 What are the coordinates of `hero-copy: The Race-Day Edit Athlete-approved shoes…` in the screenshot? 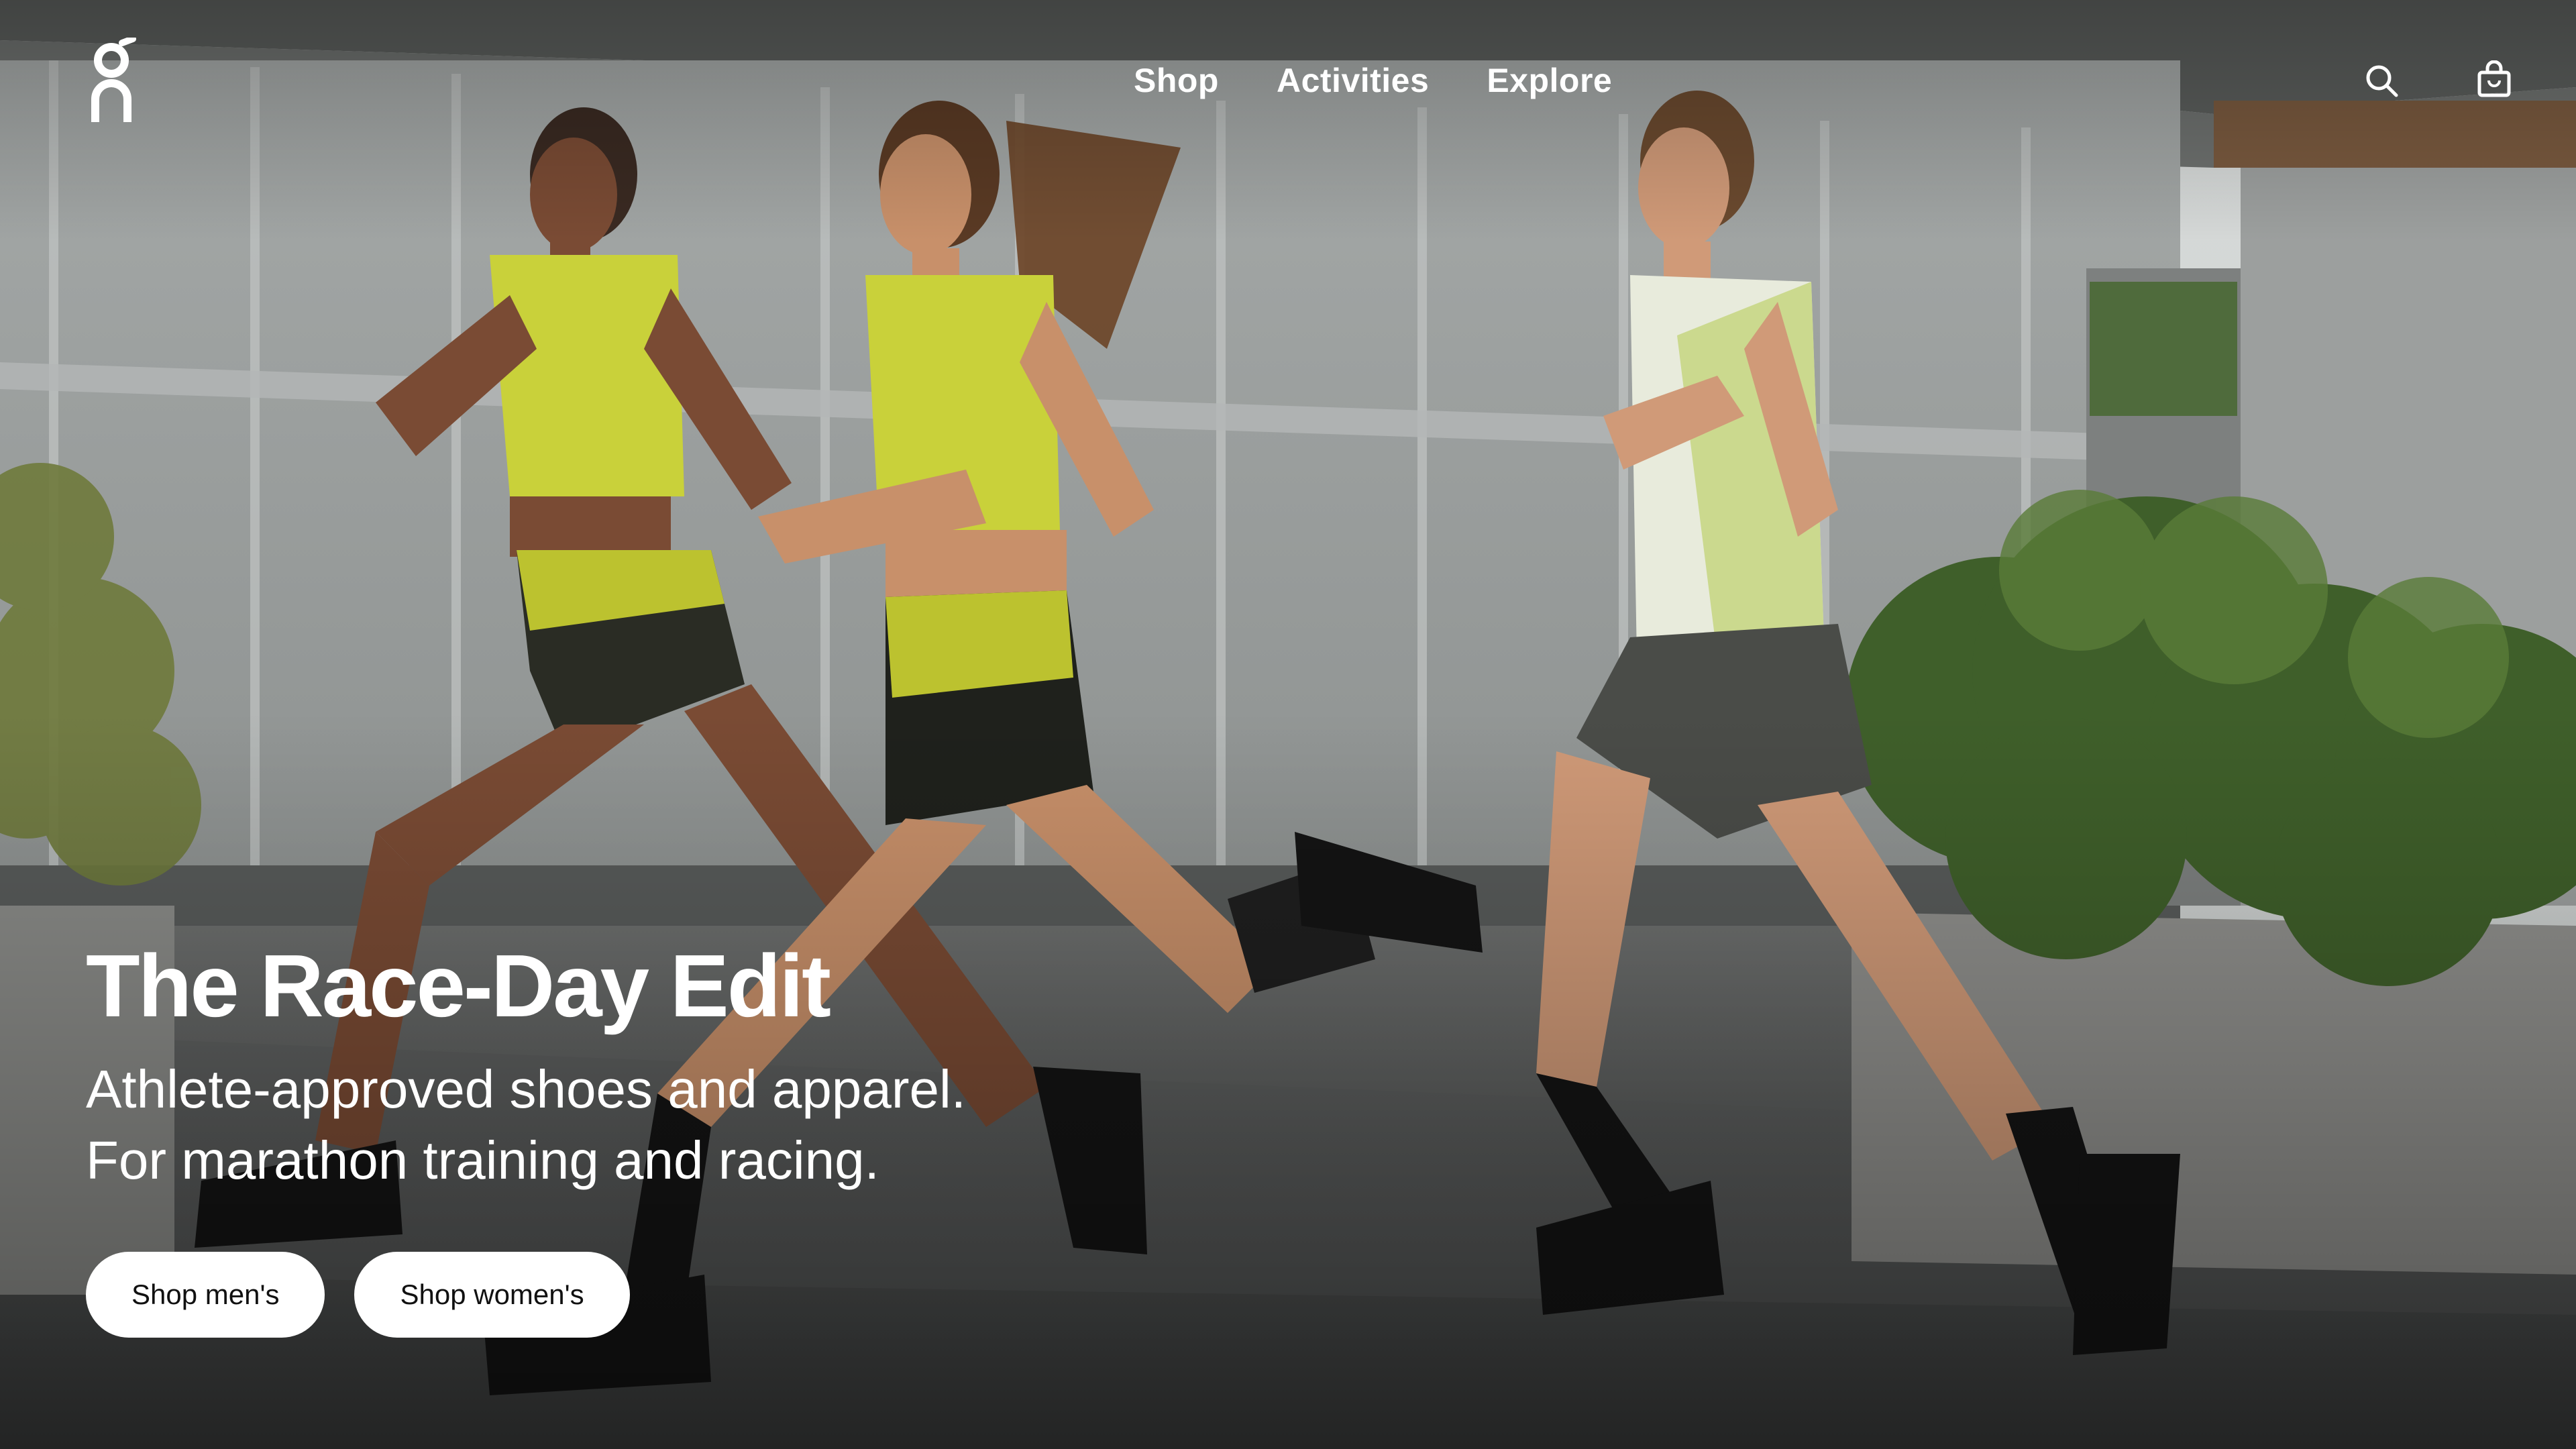 It's located at (656, 1066).